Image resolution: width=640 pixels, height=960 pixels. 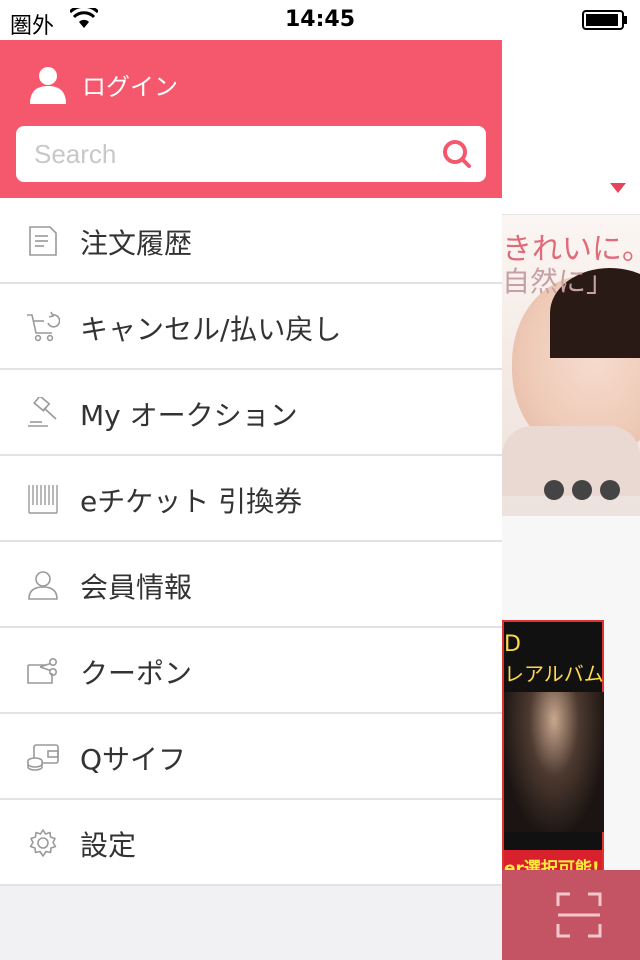 I want to click on receipt-icon, so click(x=43, y=241).